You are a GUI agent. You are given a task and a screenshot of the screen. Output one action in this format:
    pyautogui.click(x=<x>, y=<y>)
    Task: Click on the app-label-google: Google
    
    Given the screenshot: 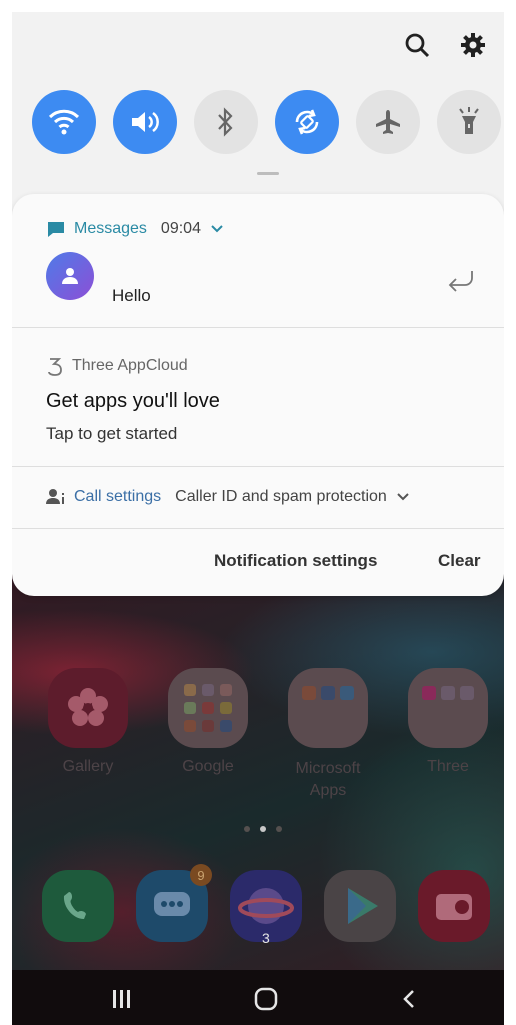 What is the action you would take?
    pyautogui.click(x=208, y=766)
    